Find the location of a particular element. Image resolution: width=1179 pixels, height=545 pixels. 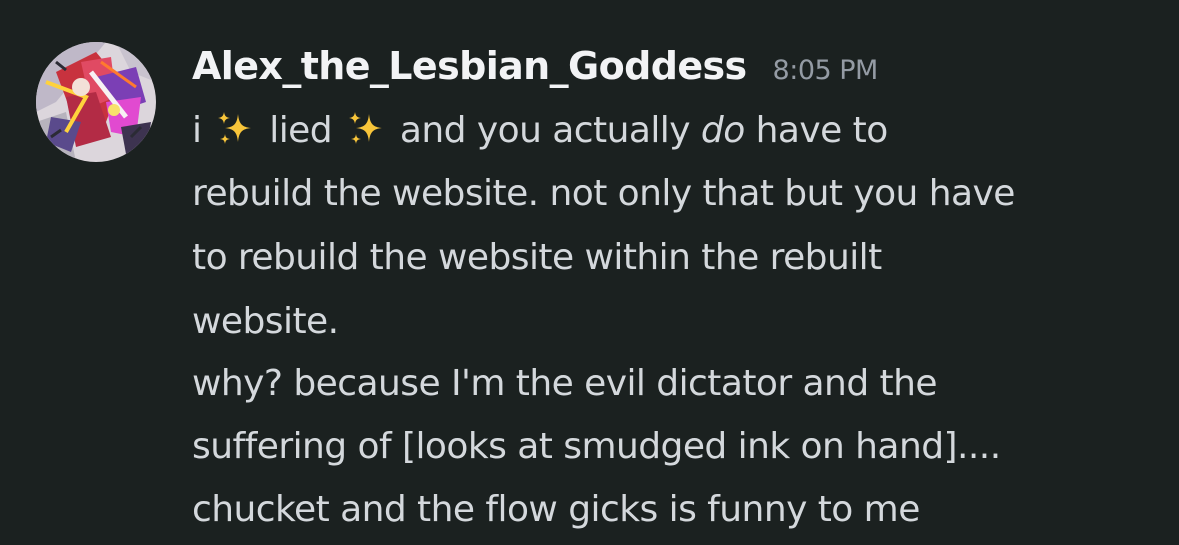

message-header: Alex_the_Lesbian_Goddess 8:05 PM is located at coordinates (535, 69).